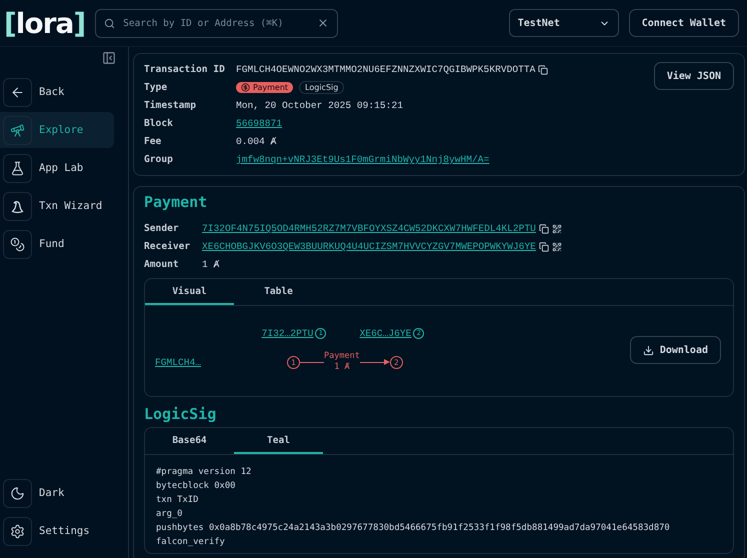  What do you see at coordinates (57, 493) in the screenshot?
I see `sidebar-item: Dark` at bounding box center [57, 493].